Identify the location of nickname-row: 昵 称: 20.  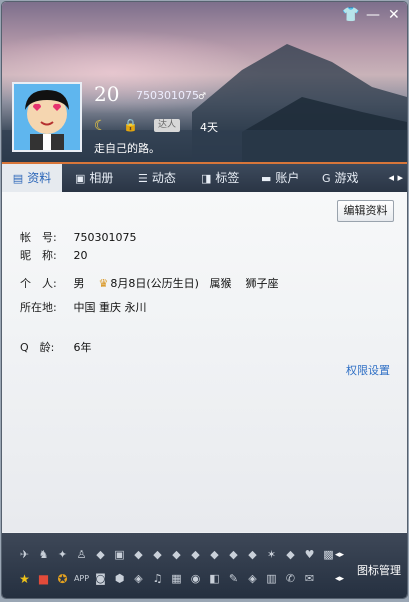
(54, 255).